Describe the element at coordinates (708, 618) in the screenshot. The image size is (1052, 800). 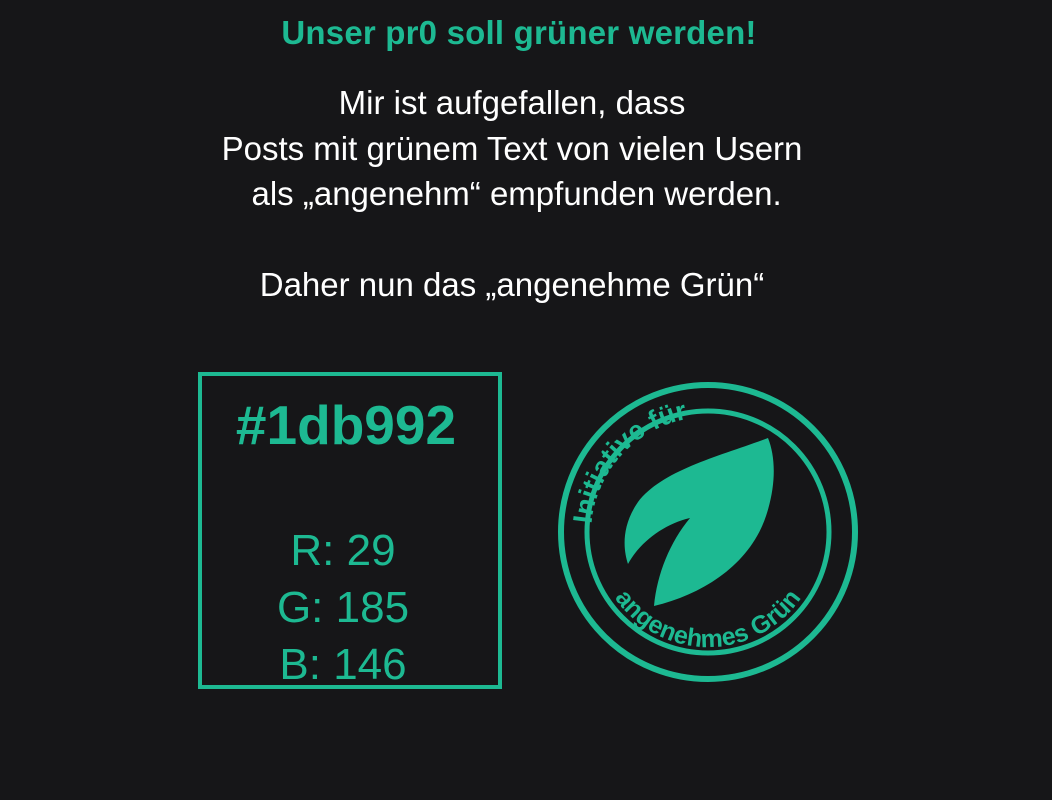
I see `seal-text-bottom: angenehmes Grün` at that location.